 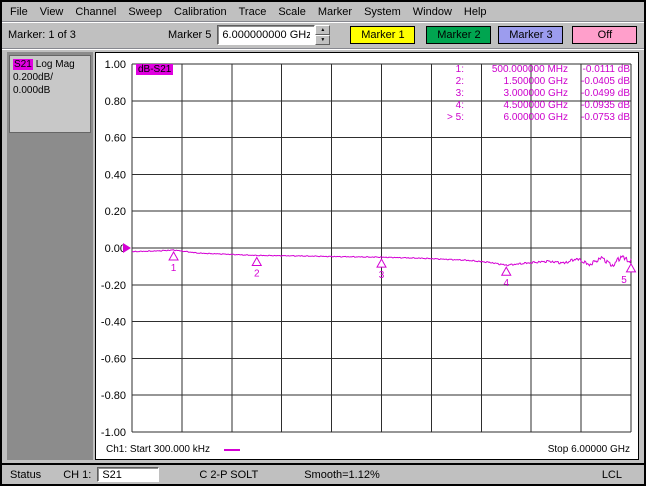 What do you see at coordinates (506, 283) in the screenshot?
I see `marker-4-number: 4` at bounding box center [506, 283].